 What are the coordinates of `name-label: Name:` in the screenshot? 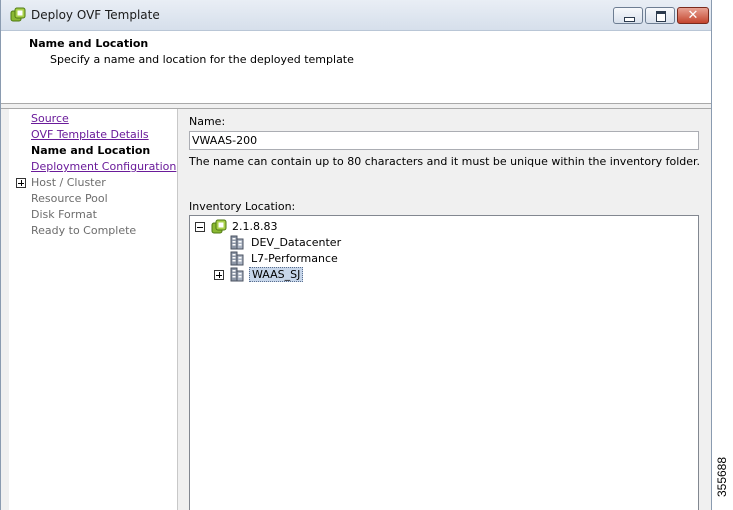 It's located at (207, 121).